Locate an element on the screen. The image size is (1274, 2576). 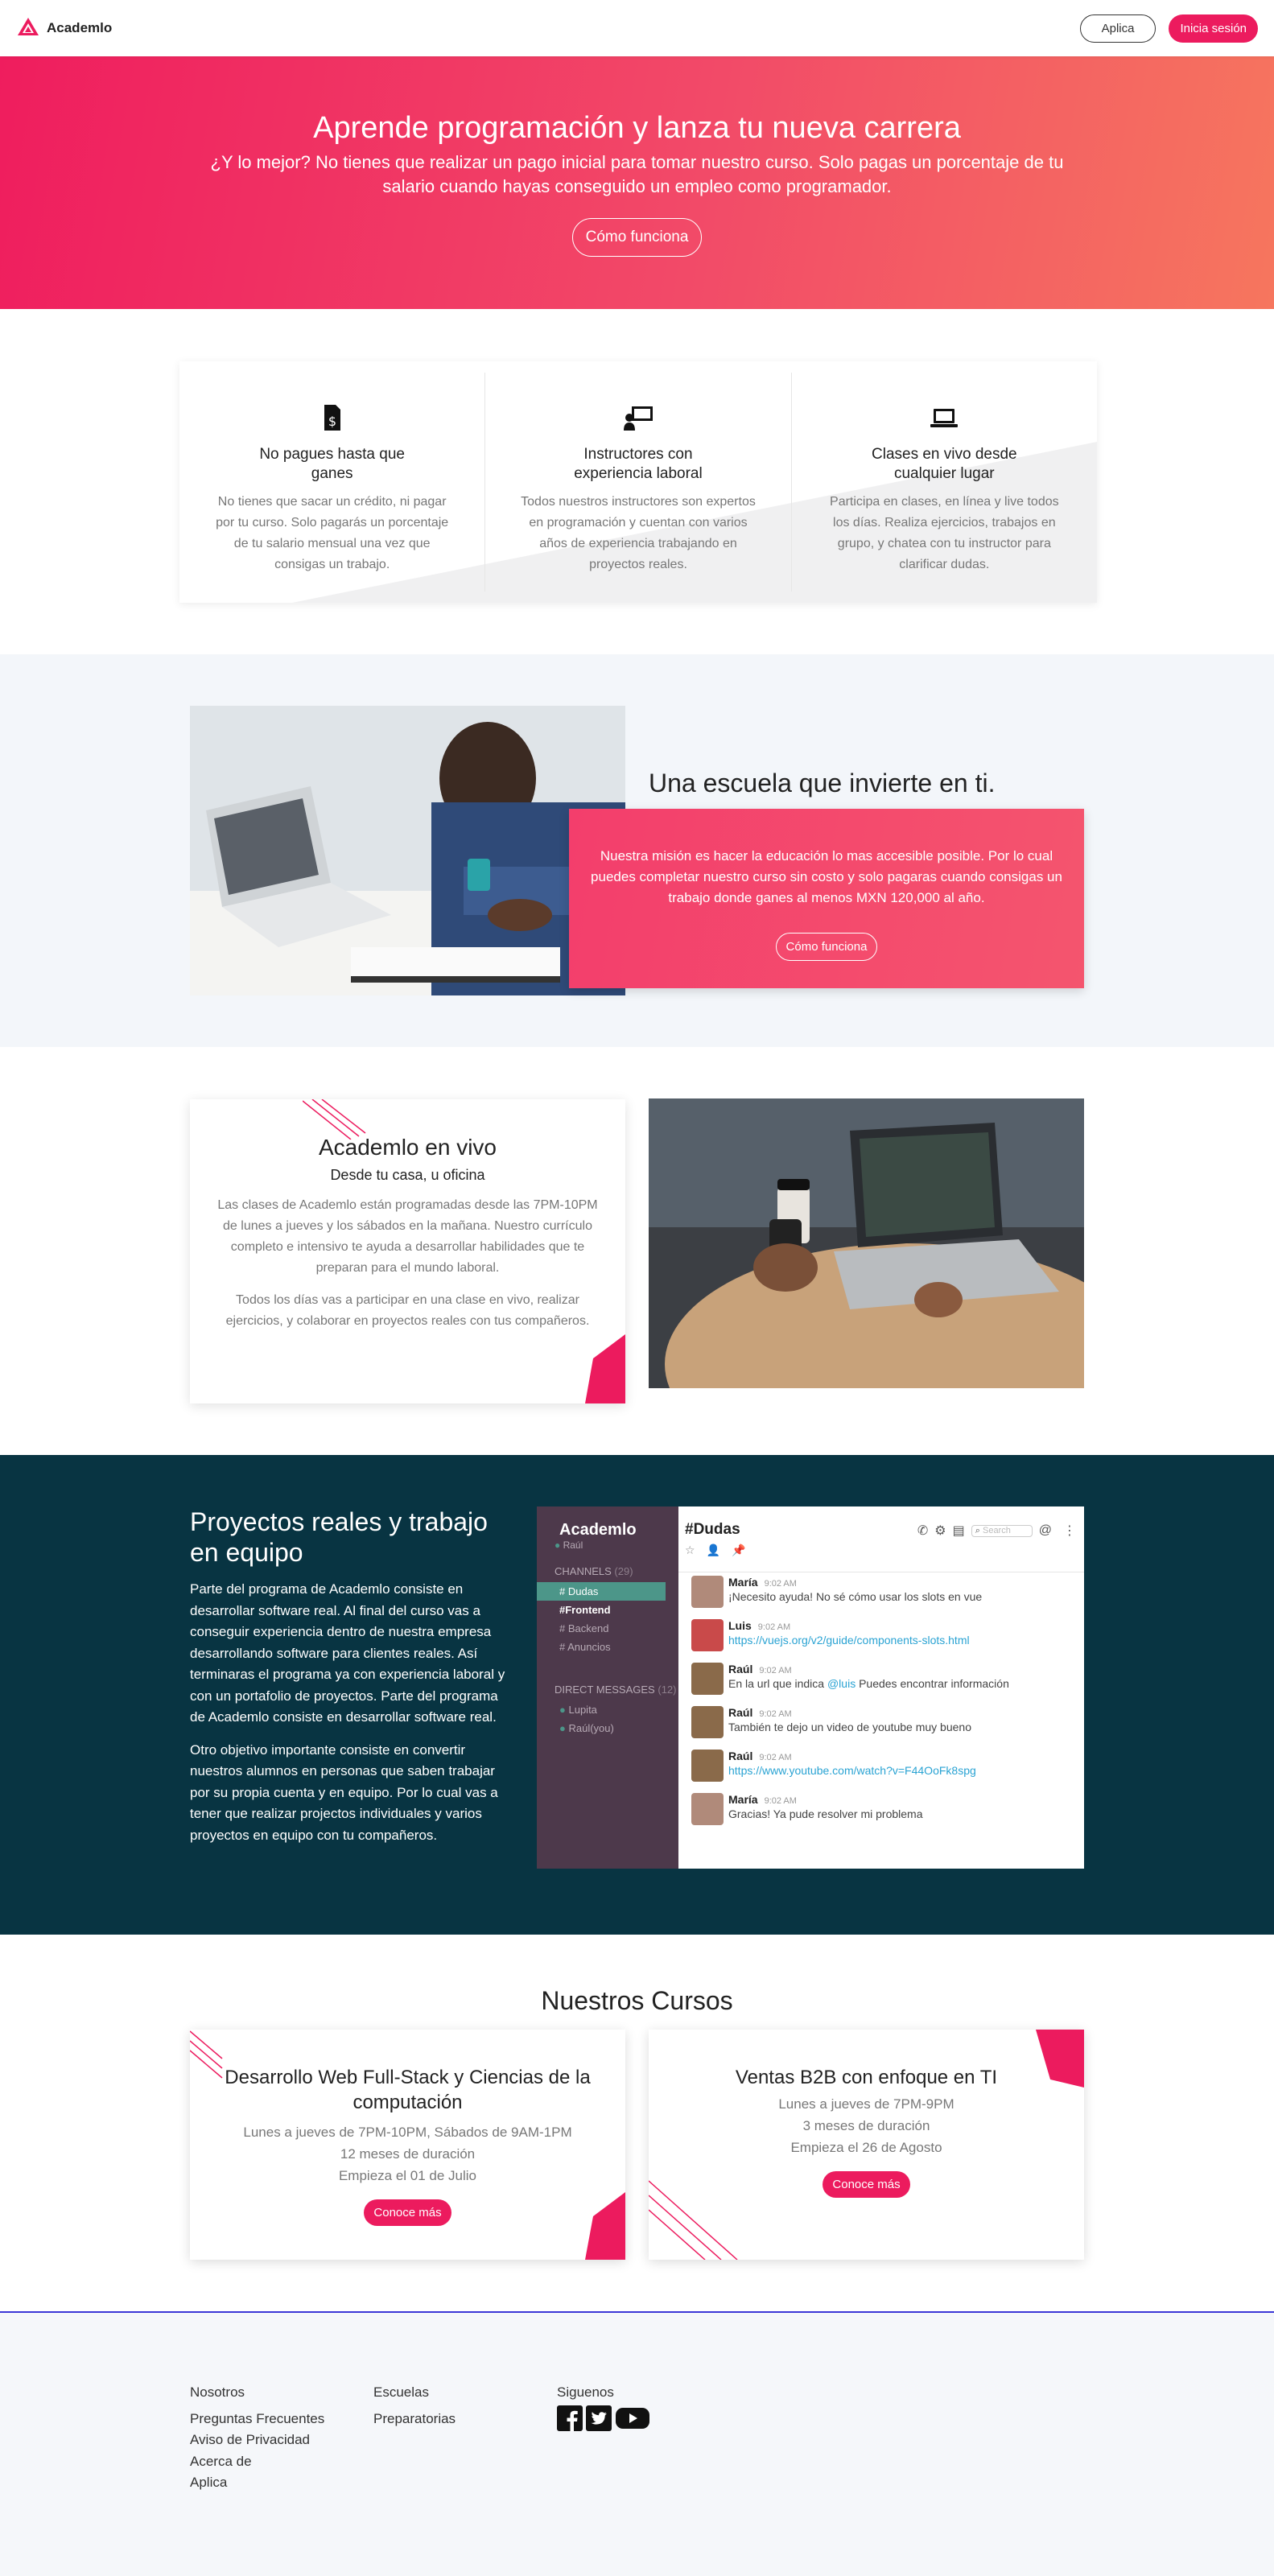
apply-button: Aplica is located at coordinates (1117, 28).